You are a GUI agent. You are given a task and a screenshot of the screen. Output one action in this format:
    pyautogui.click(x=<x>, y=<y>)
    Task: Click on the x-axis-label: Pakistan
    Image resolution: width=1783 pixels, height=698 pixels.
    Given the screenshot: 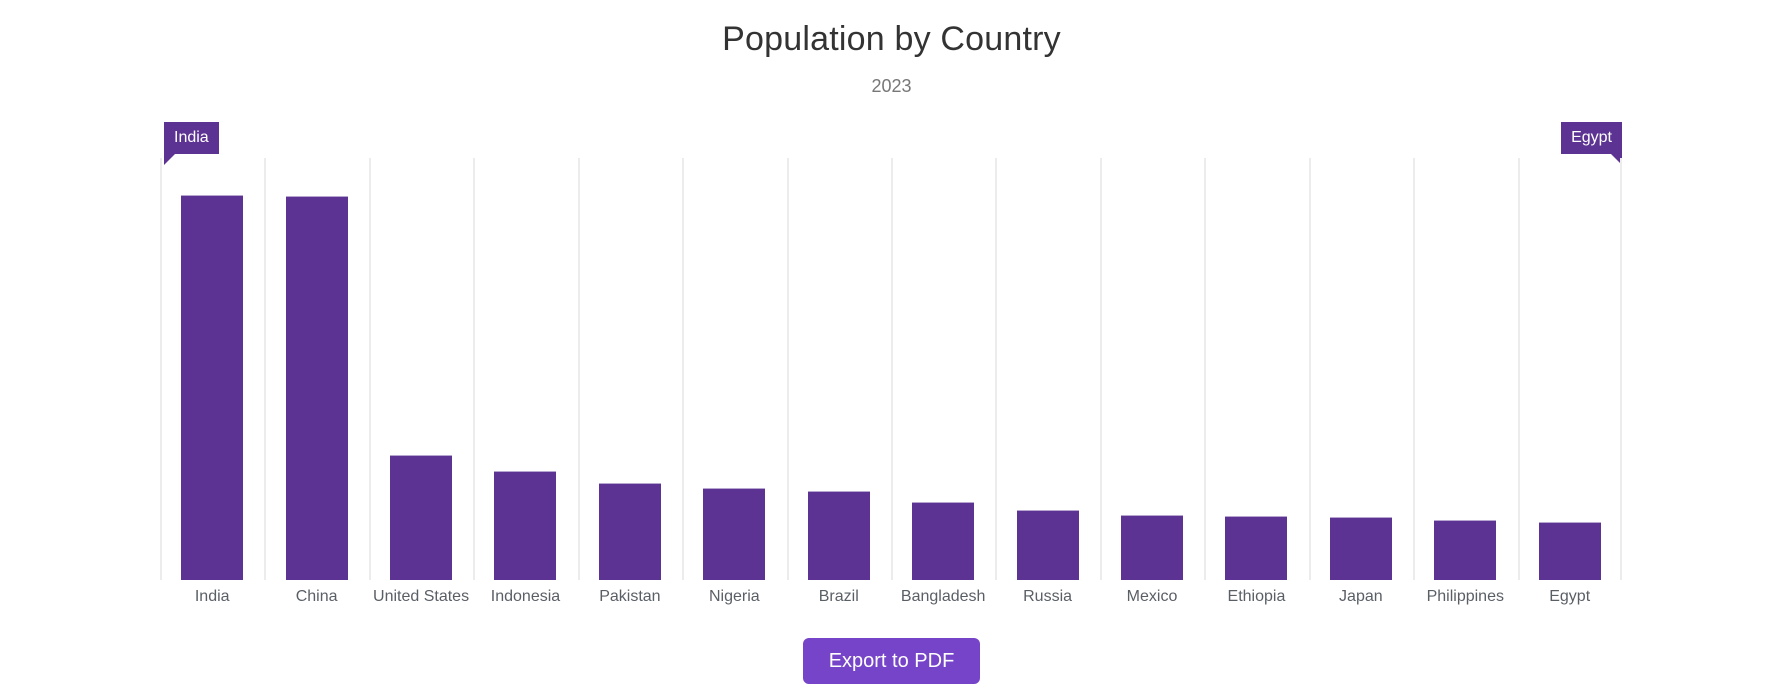 What is the action you would take?
    pyautogui.click(x=630, y=596)
    